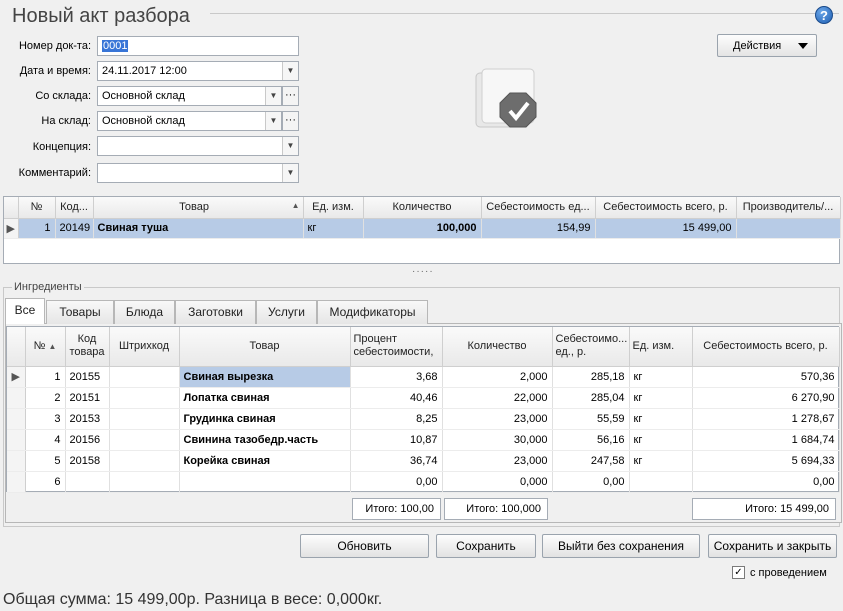  I want to click on save-button: Сохранить, so click(486, 546).